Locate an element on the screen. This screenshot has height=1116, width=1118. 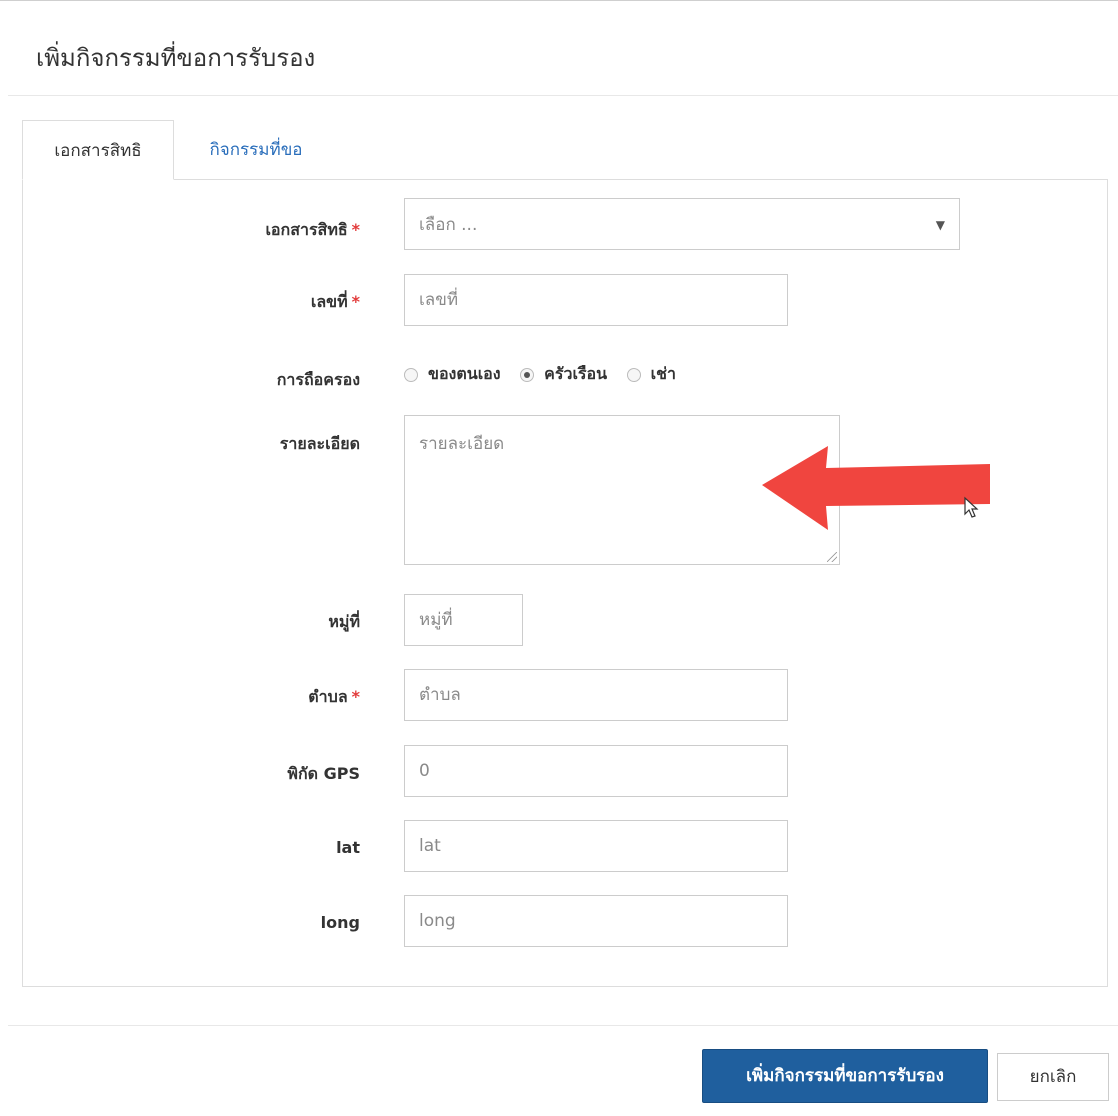
ownership-radio-group: ของตนเอง ครัวเรือน เช่า is located at coordinates (547, 375).